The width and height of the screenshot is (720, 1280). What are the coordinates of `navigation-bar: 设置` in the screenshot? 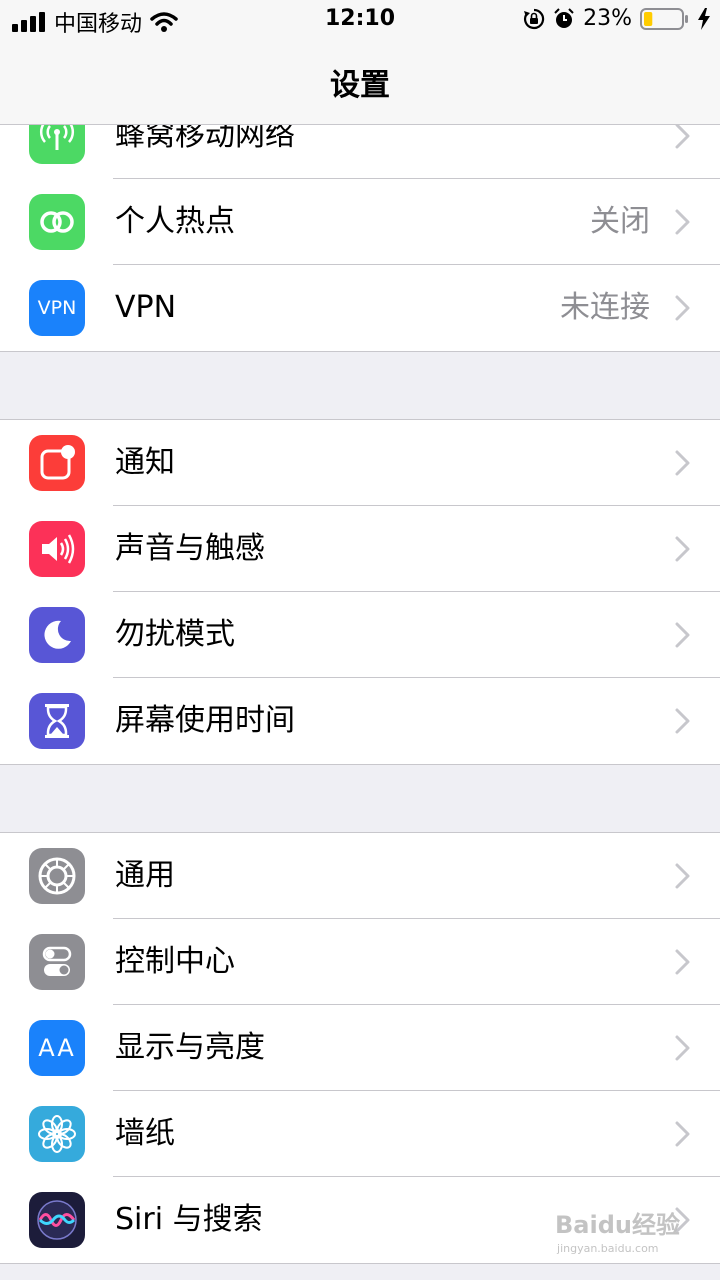 It's located at (360, 82).